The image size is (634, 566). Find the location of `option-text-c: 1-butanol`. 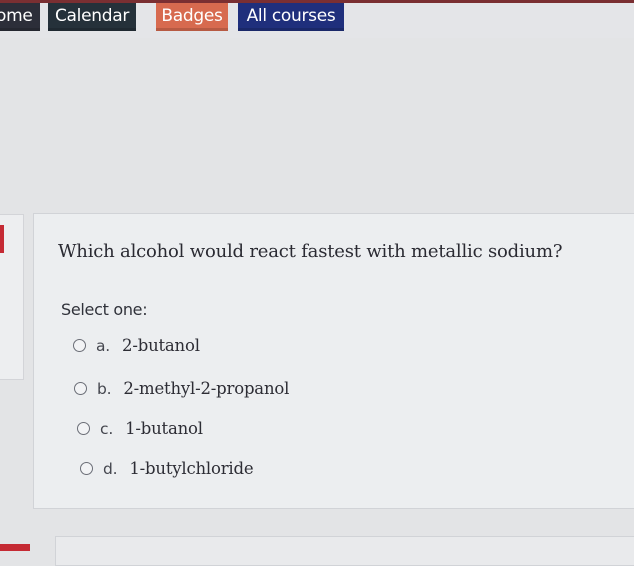

option-text-c: 1-butanol is located at coordinates (164, 428).